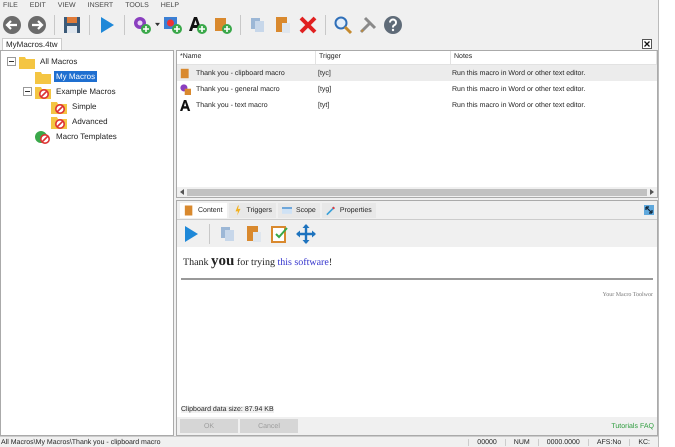 Image resolution: width=675 pixels, height=447 pixels. Describe the element at coordinates (331, 210) in the screenshot. I see `pencil-icon` at that location.